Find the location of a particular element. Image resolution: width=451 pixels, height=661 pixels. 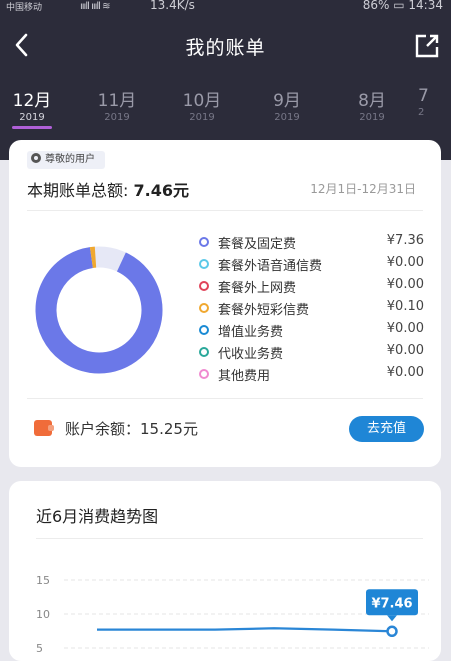

tab-month-7: 7 2 is located at coordinates (434, 102).